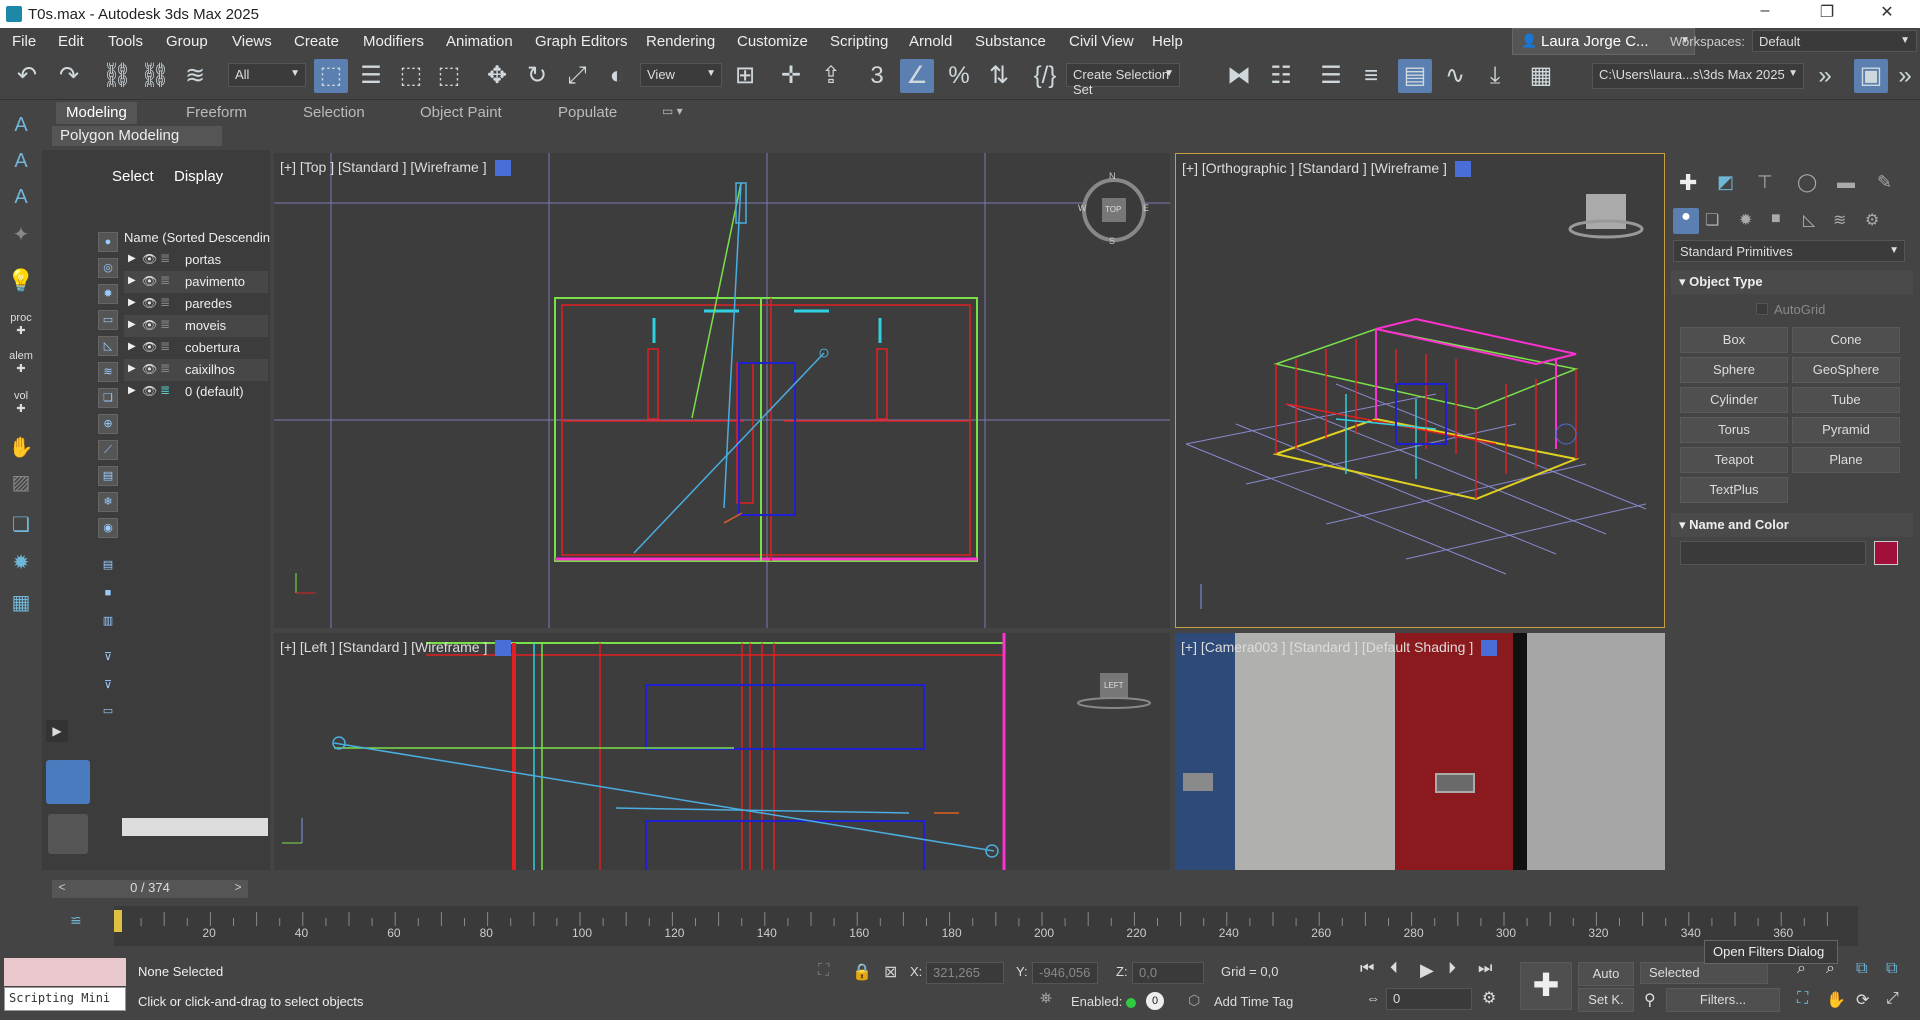 Image resolution: width=1920 pixels, height=1020 pixels. I want to click on viewport-layout-4-icon, so click(68, 782).